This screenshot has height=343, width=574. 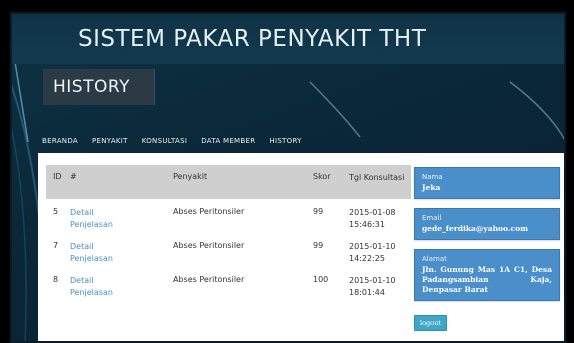 I want to click on cell-tgl: 2015-01-10 18:01:44, so click(x=378, y=287).